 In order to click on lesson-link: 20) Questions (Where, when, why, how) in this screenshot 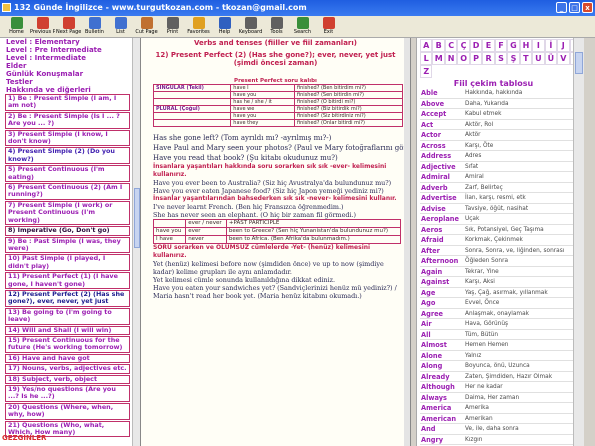, I will do `click(67, 411)`.